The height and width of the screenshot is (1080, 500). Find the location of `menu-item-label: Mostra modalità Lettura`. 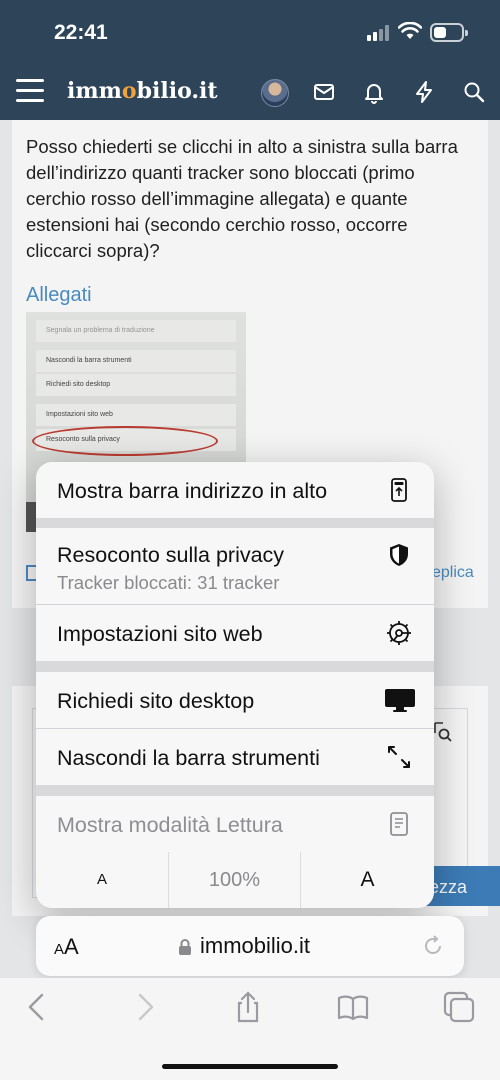

menu-item-label: Mostra modalità Lettura is located at coordinates (170, 825).